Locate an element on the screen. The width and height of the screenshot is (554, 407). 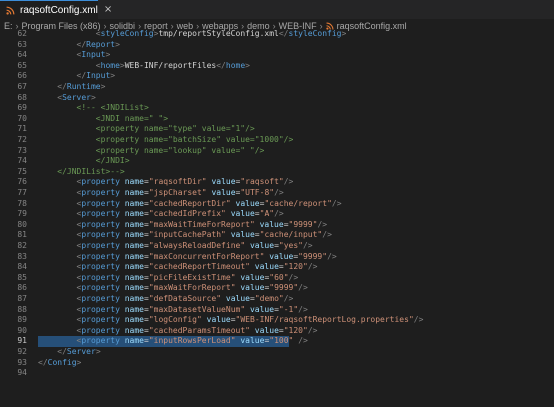
line-number: 83 is located at coordinates (22, 256).